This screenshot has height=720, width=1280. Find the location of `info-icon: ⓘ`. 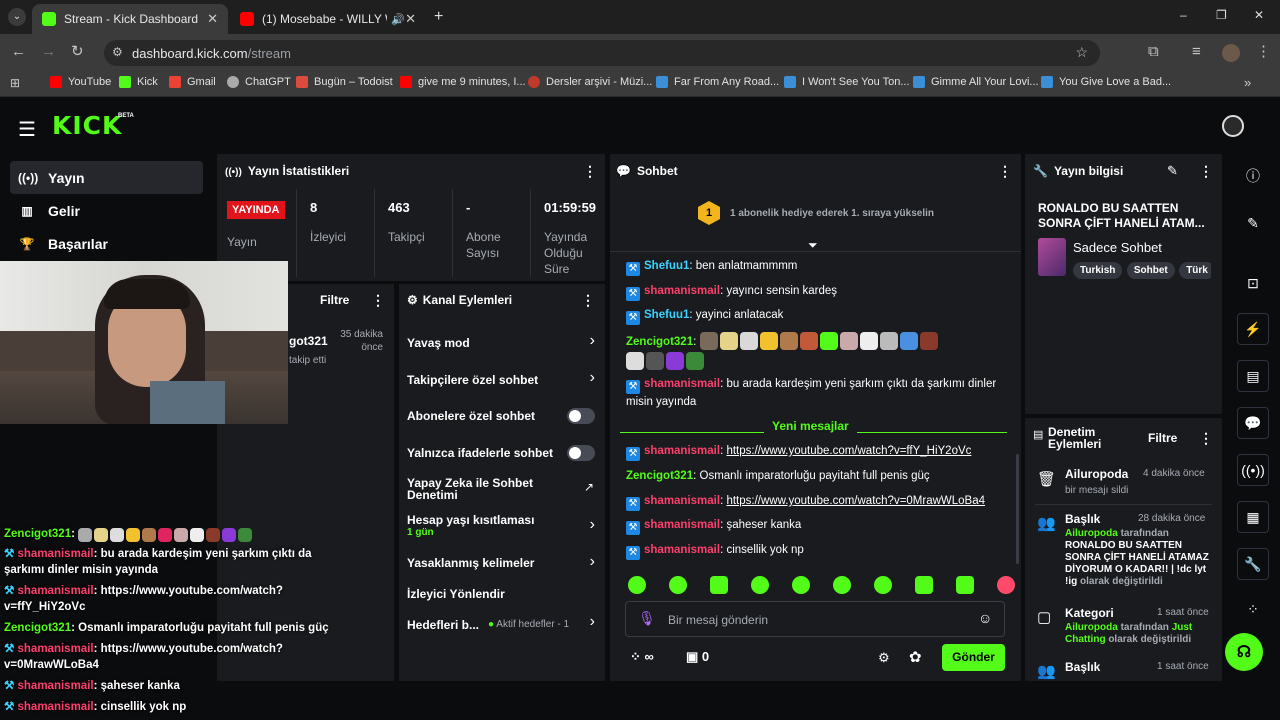

info-icon: ⓘ is located at coordinates (1253, 176).